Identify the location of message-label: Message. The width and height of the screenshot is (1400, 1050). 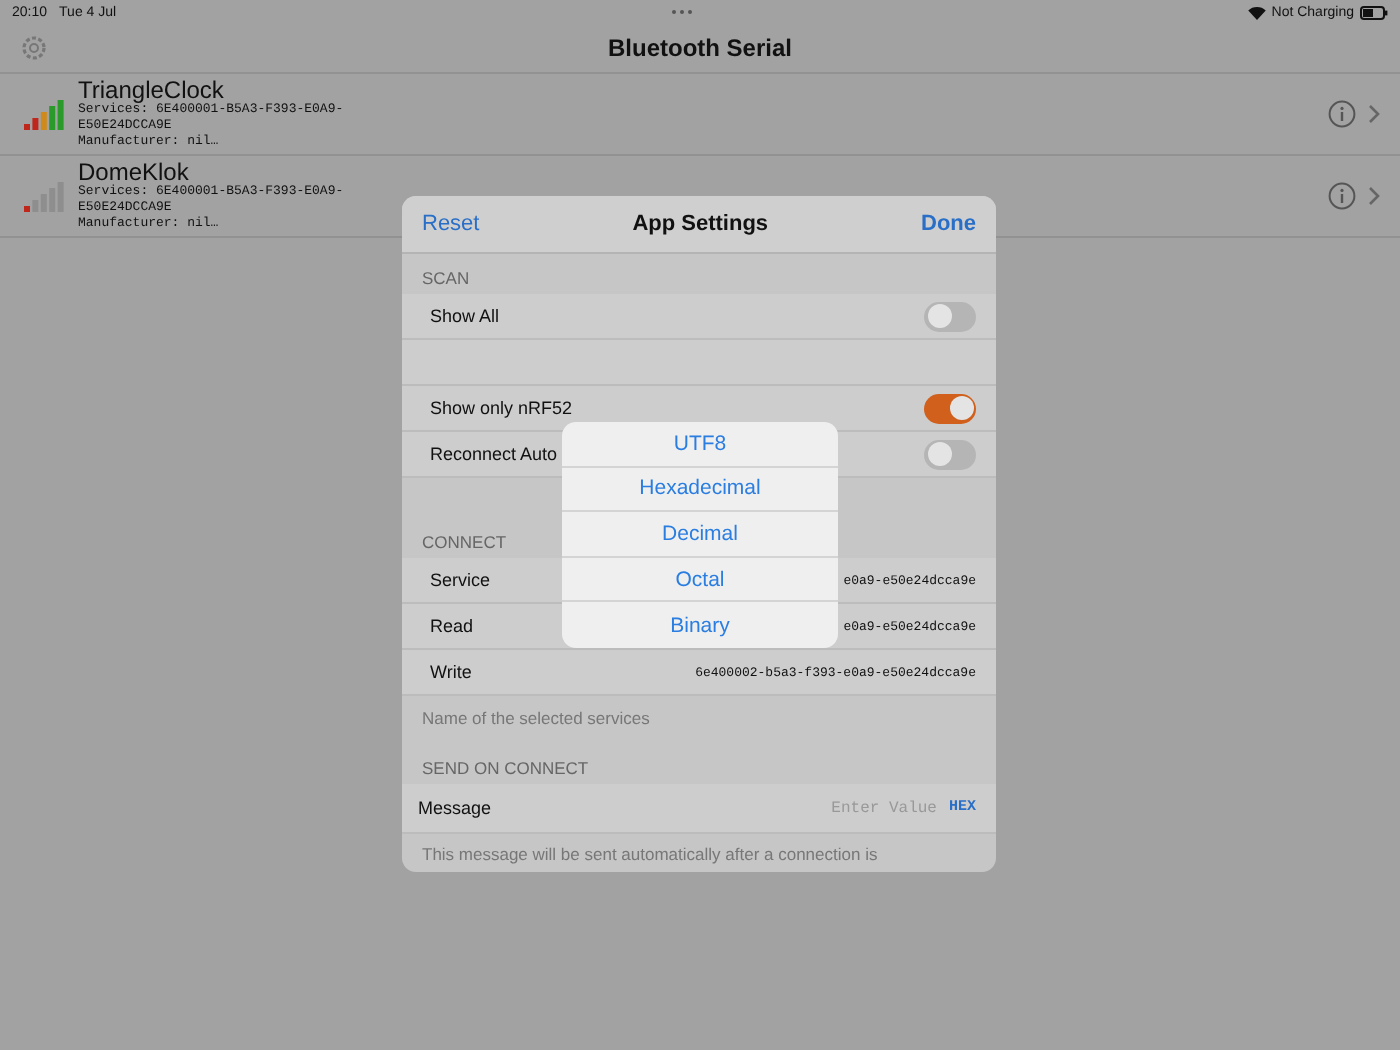
(455, 808).